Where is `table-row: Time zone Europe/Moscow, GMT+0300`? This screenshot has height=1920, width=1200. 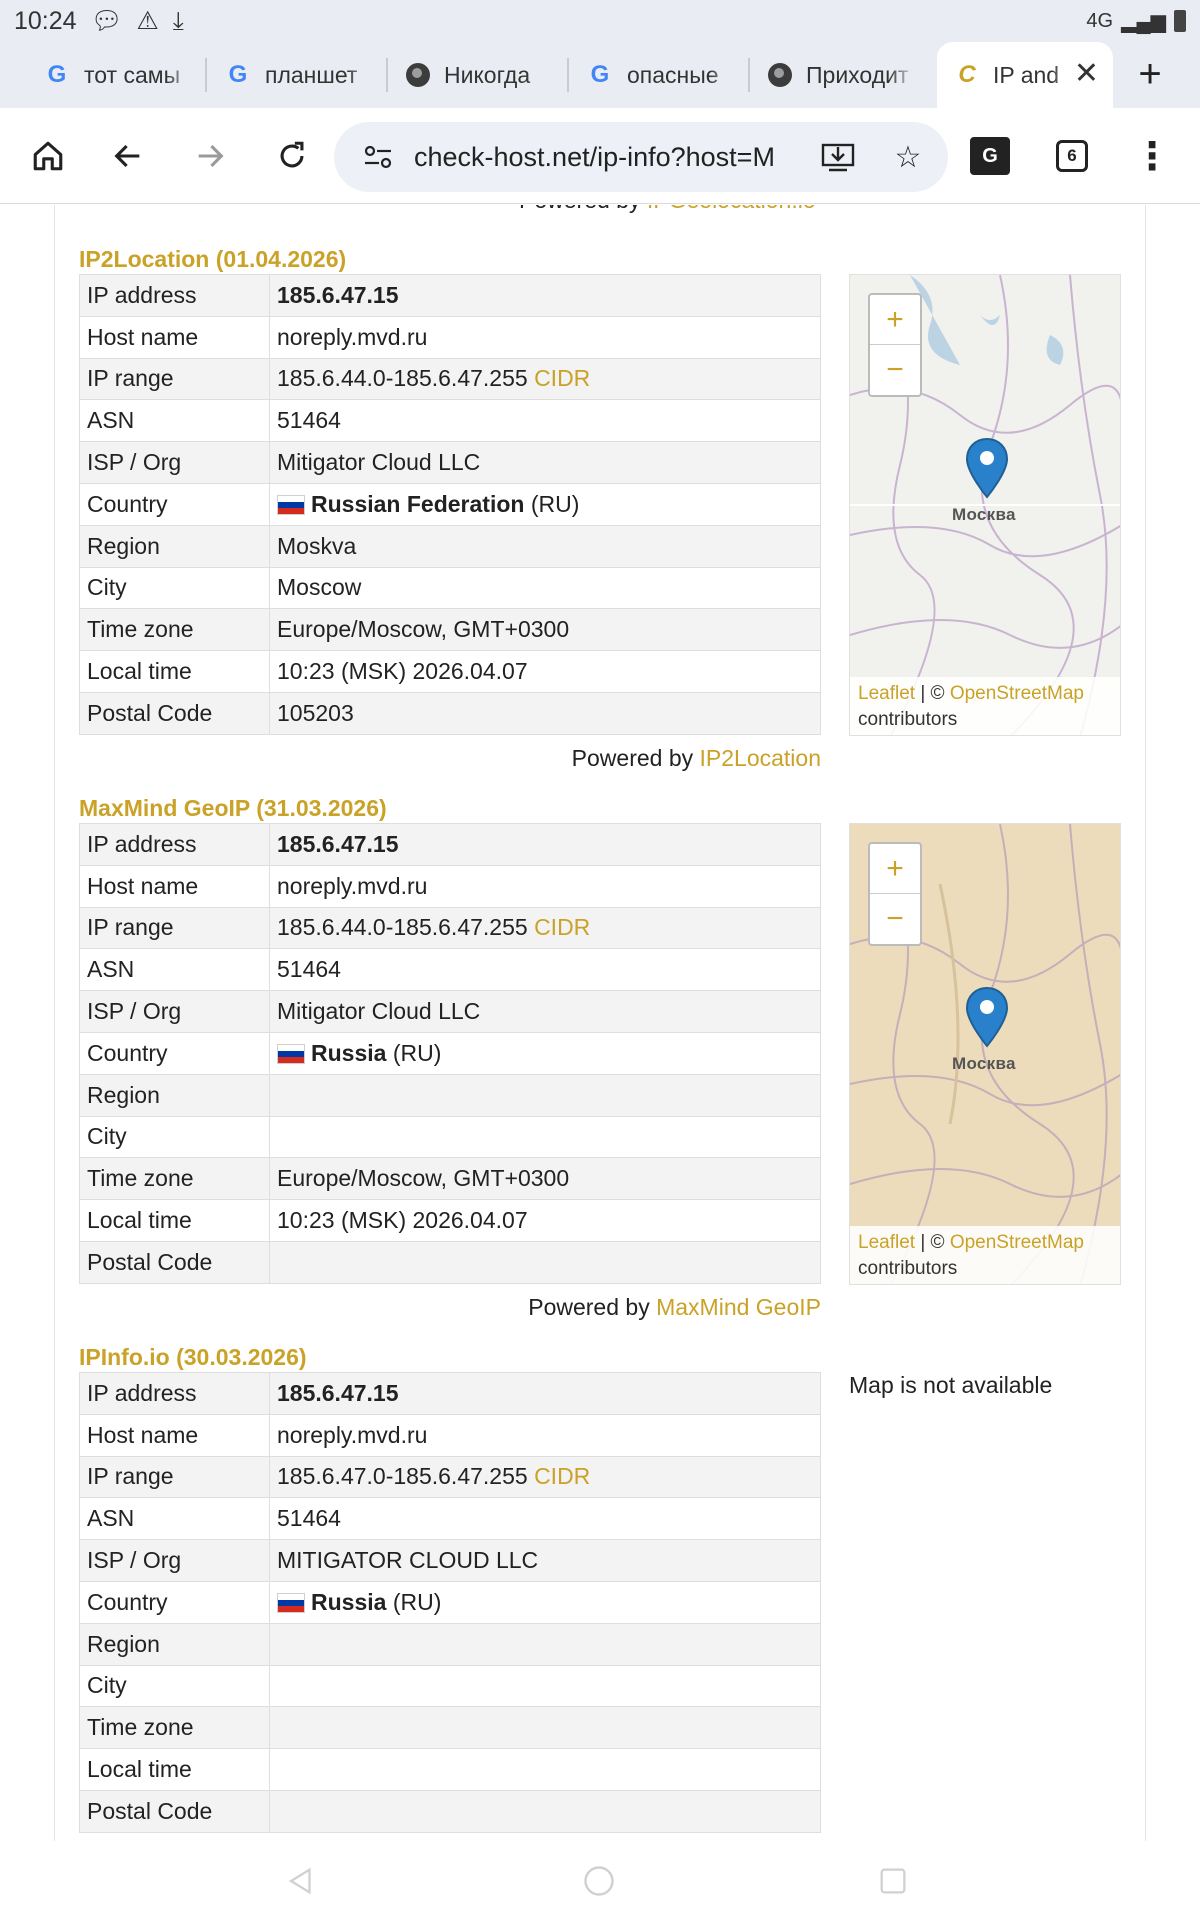
table-row: Time zone Europe/Moscow, GMT+0300 is located at coordinates (450, 1179).